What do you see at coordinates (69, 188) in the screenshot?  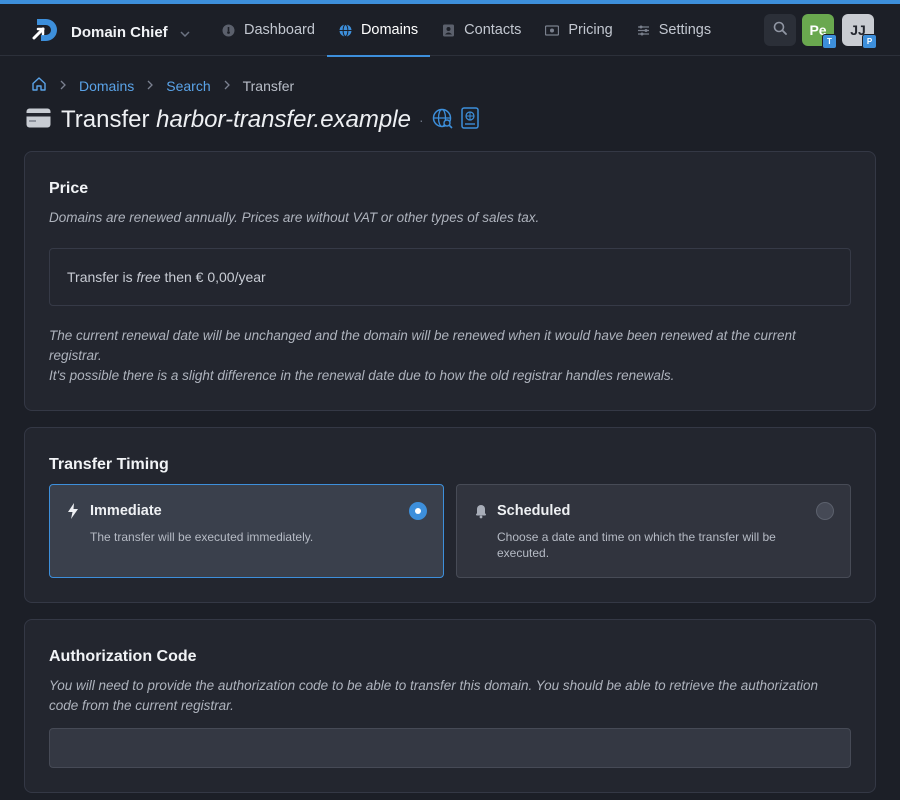 I see `price-heading: Price` at bounding box center [69, 188].